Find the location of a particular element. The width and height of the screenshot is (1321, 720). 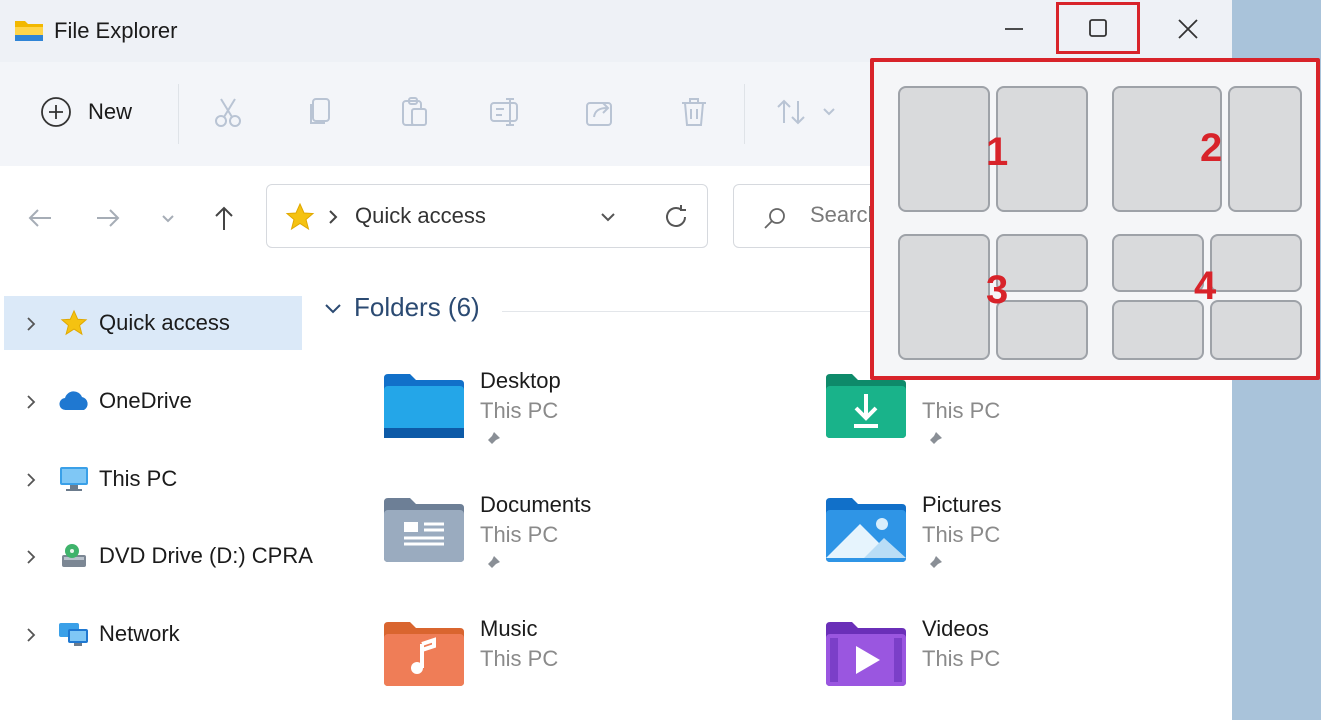

maximize-icon is located at coordinates (1098, 28).